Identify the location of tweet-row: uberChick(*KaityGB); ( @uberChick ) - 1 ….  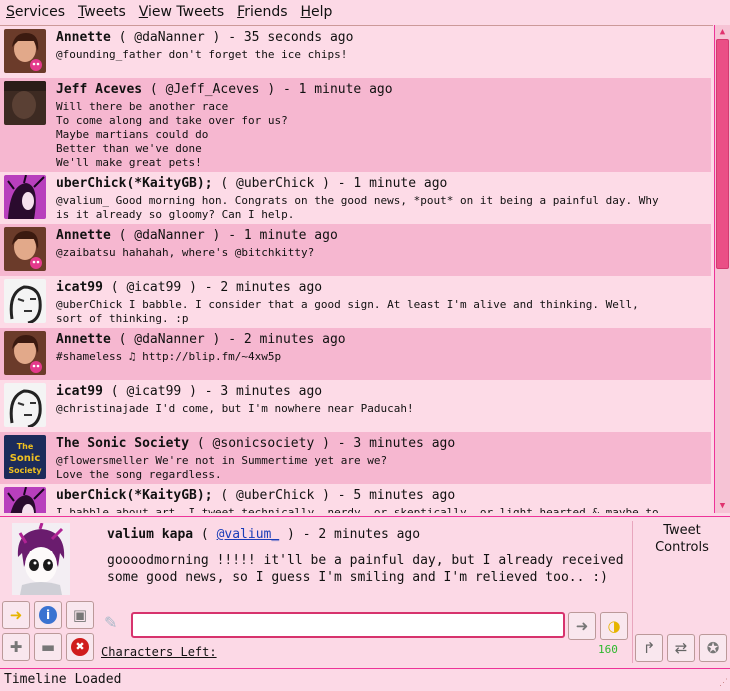
(355, 198).